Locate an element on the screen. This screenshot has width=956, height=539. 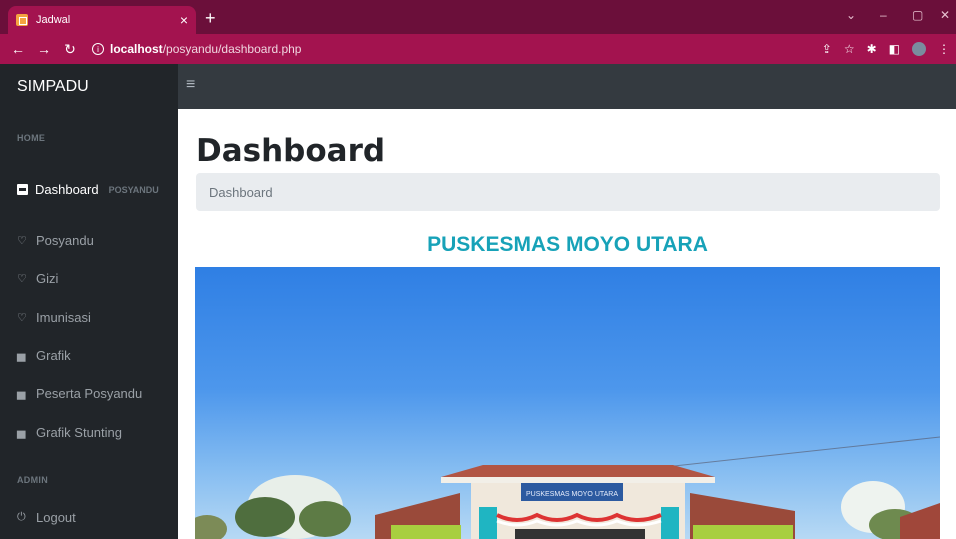
power-icon: ⏻ is located at coordinates (21, 517).